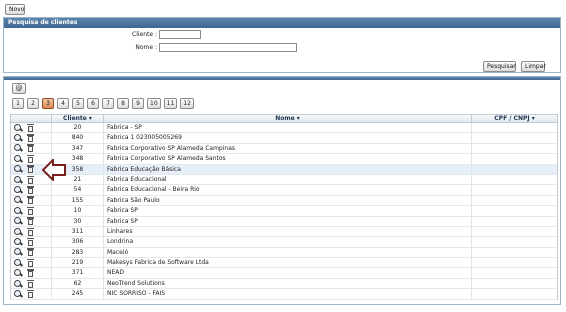 The height and width of the screenshot is (312, 566). I want to click on table-row: 306 Londrina, so click(284, 242).